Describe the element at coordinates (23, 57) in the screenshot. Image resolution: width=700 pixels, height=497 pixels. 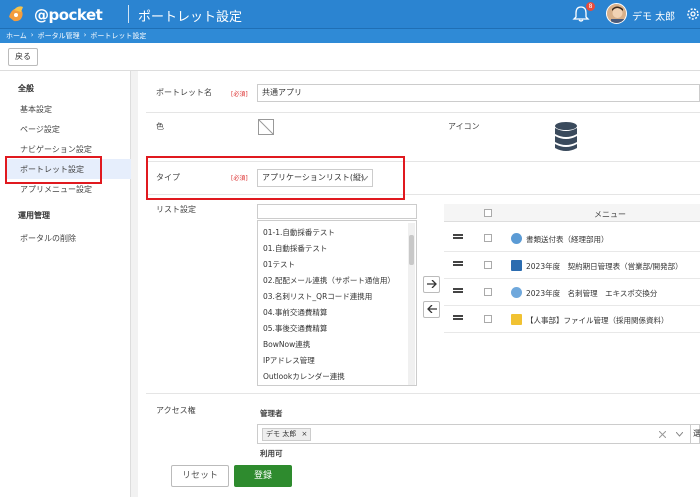
I see `back-button: 戻る` at that location.